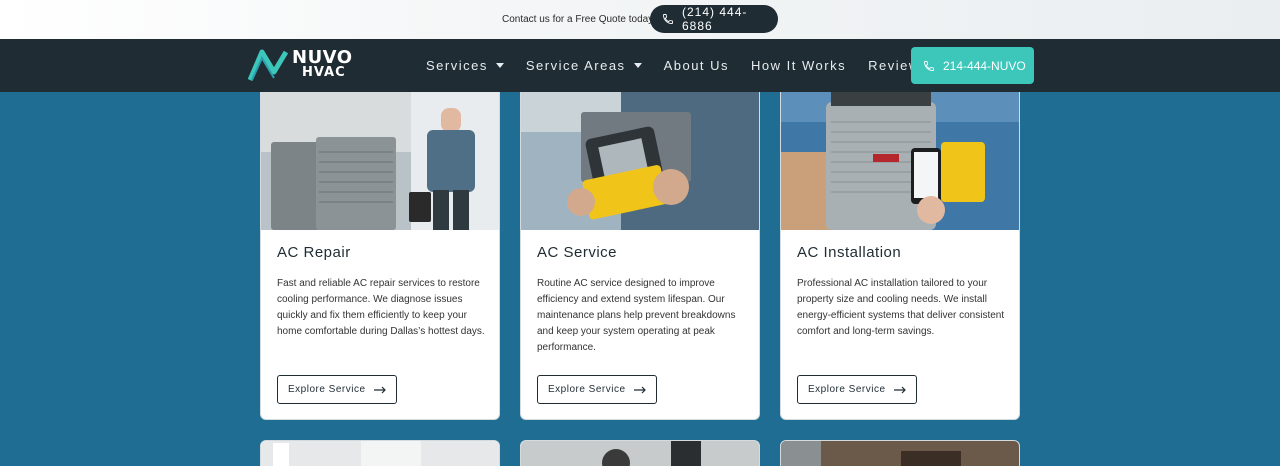 Image resolution: width=1280 pixels, height=466 pixels. I want to click on phone-button: (214) 444-6886, so click(714, 19).